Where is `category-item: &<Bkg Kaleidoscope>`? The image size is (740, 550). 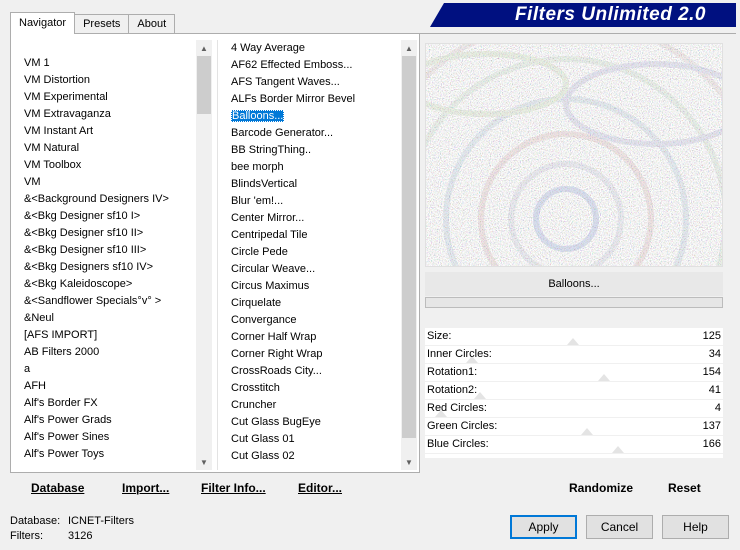 category-item: &<Bkg Kaleidoscope> is located at coordinates (110, 284).